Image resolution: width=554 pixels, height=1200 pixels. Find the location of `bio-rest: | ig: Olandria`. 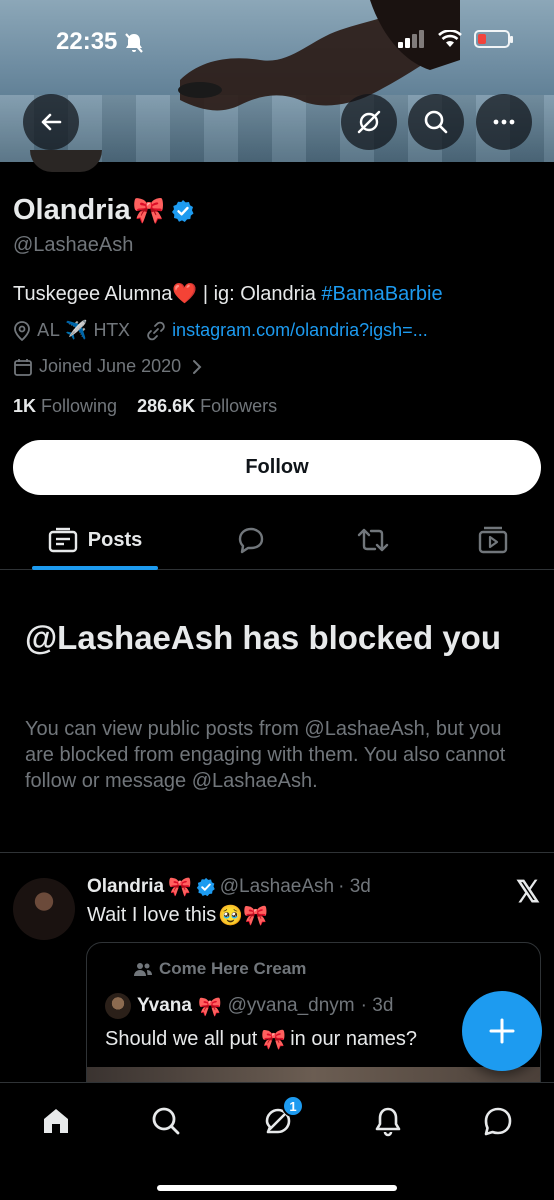

bio-rest: | ig: Olandria is located at coordinates (259, 294).